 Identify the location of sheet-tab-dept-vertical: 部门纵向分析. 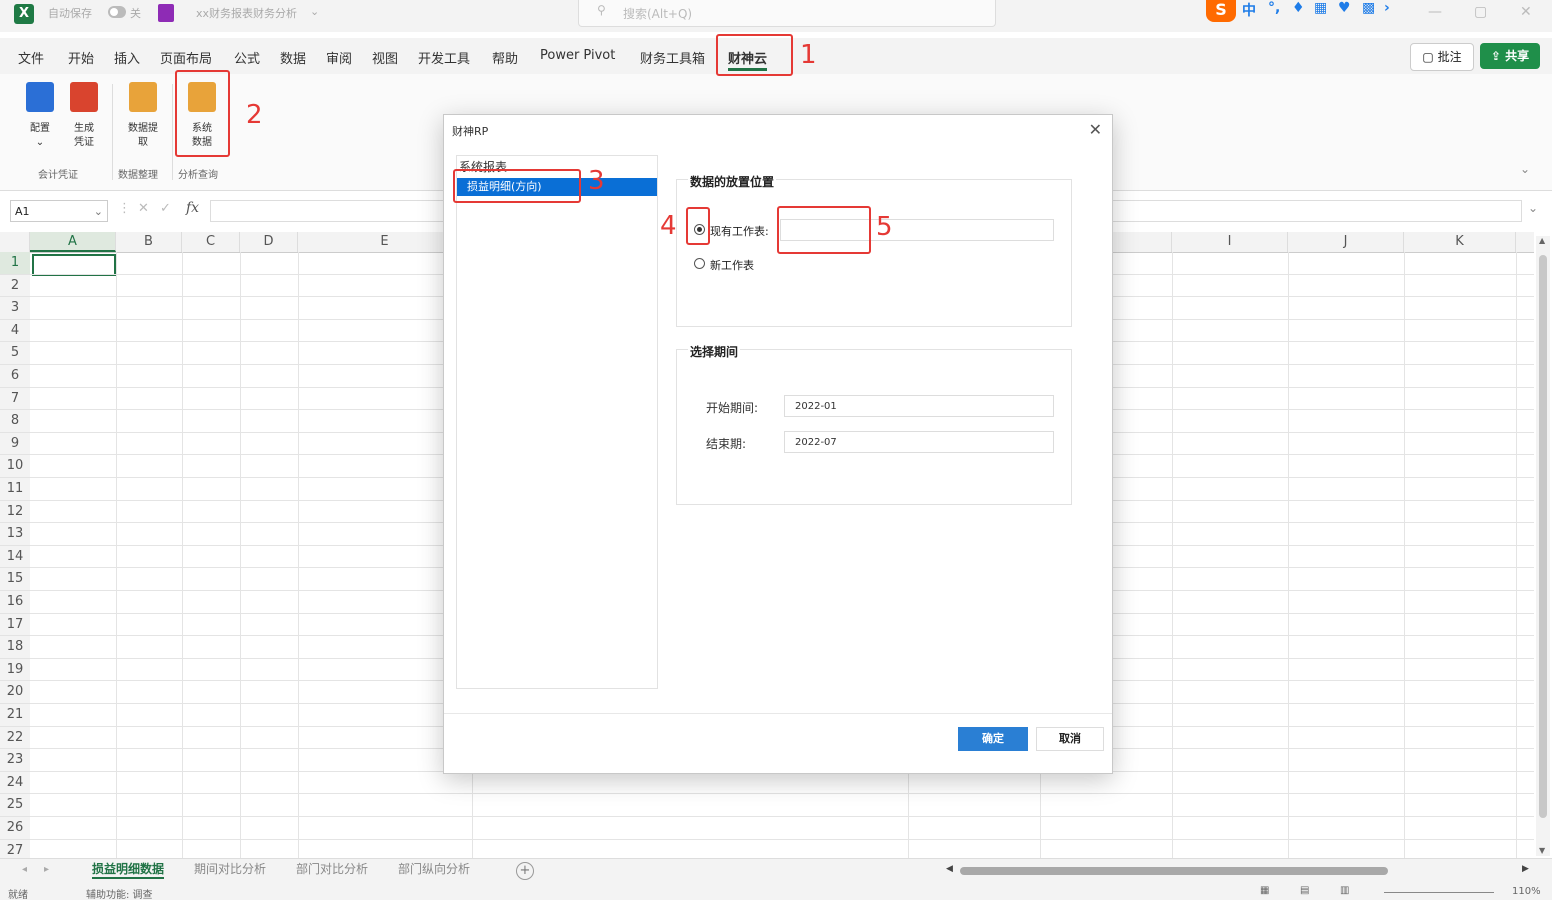
(434, 868).